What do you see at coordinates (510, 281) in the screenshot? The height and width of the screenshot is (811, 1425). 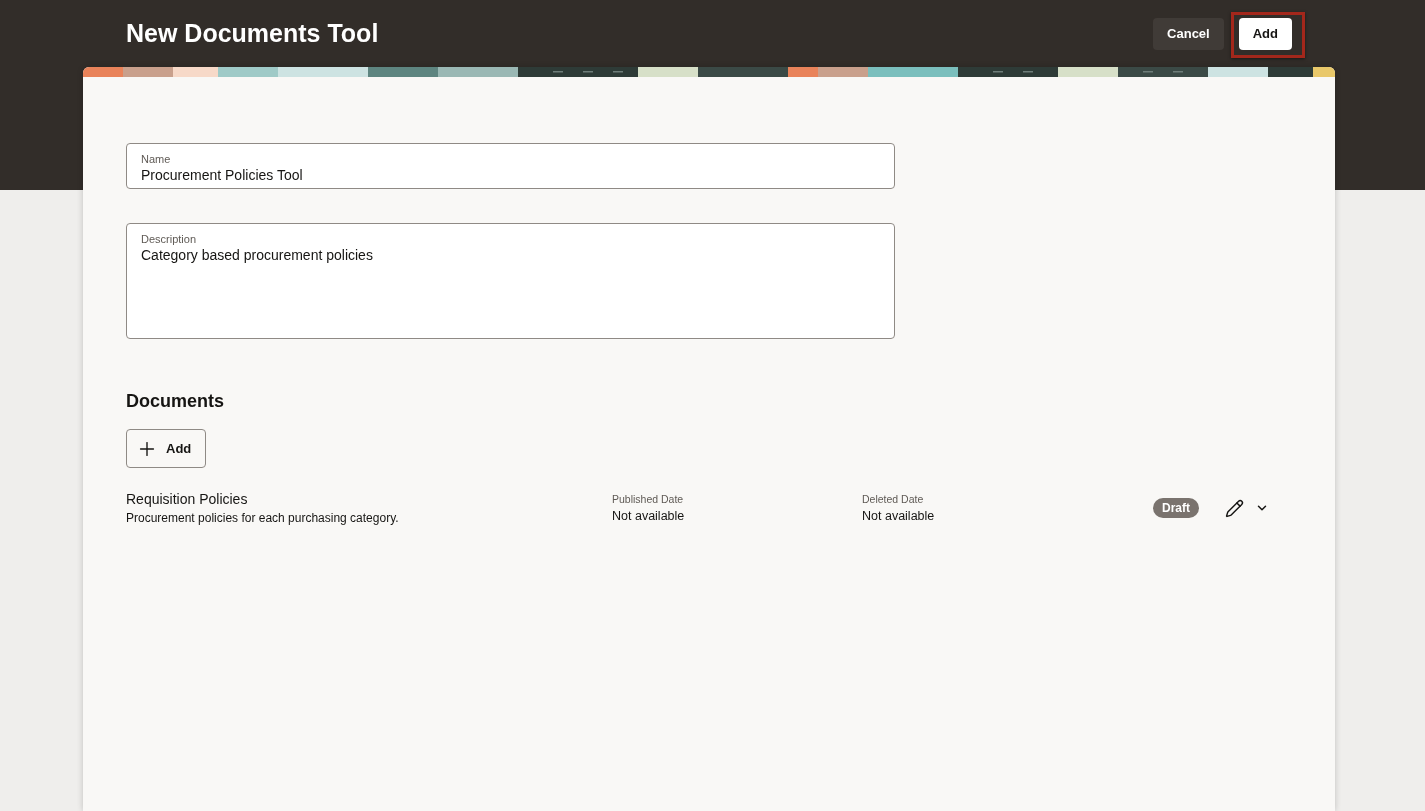 I see `description-field: Description Category based procurement policies` at bounding box center [510, 281].